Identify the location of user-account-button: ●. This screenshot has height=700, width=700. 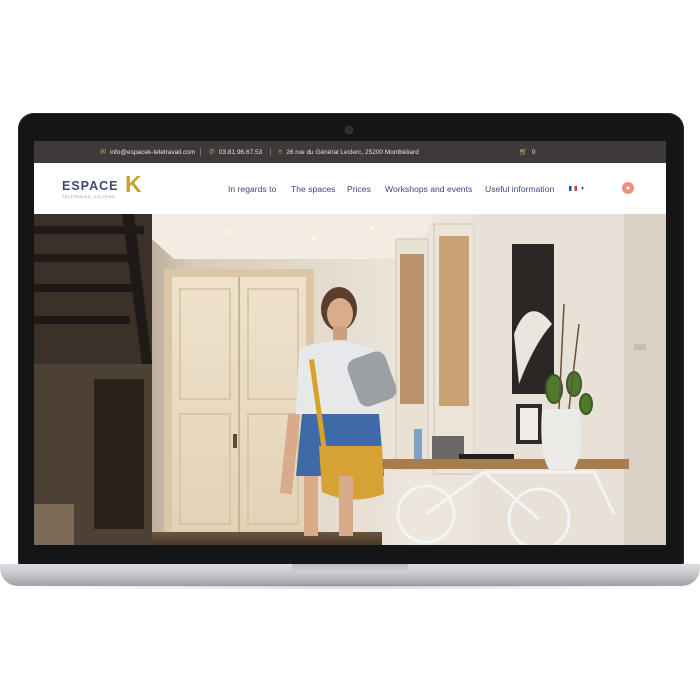
(628, 188).